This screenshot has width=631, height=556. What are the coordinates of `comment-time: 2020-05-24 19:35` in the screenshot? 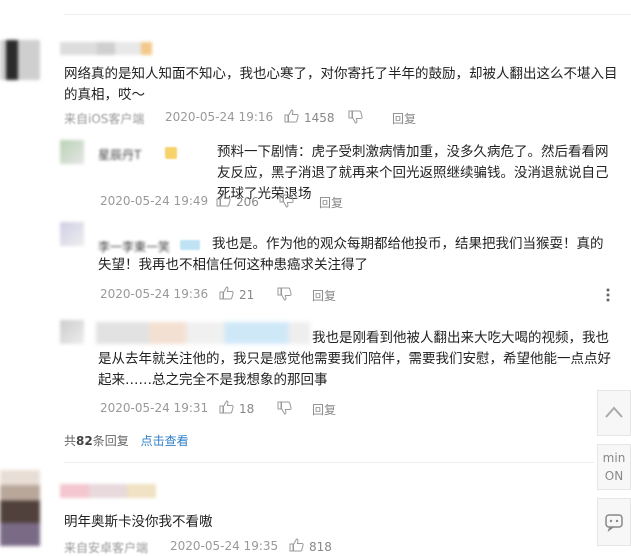 It's located at (224, 546).